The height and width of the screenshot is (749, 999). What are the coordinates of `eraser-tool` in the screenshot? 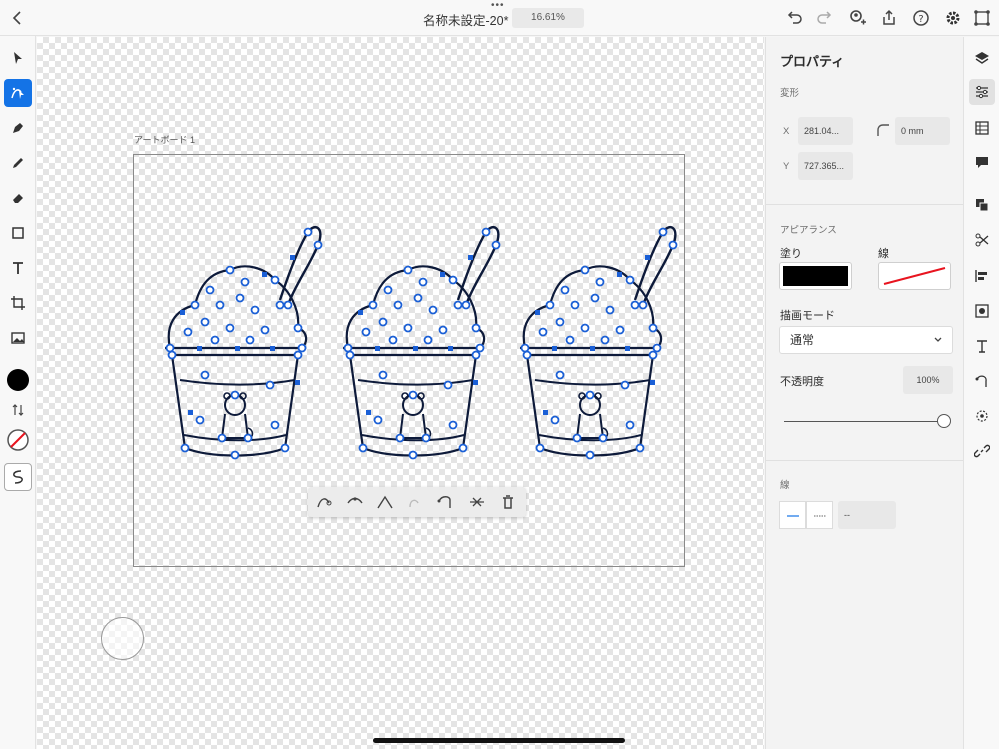 It's located at (18, 198).